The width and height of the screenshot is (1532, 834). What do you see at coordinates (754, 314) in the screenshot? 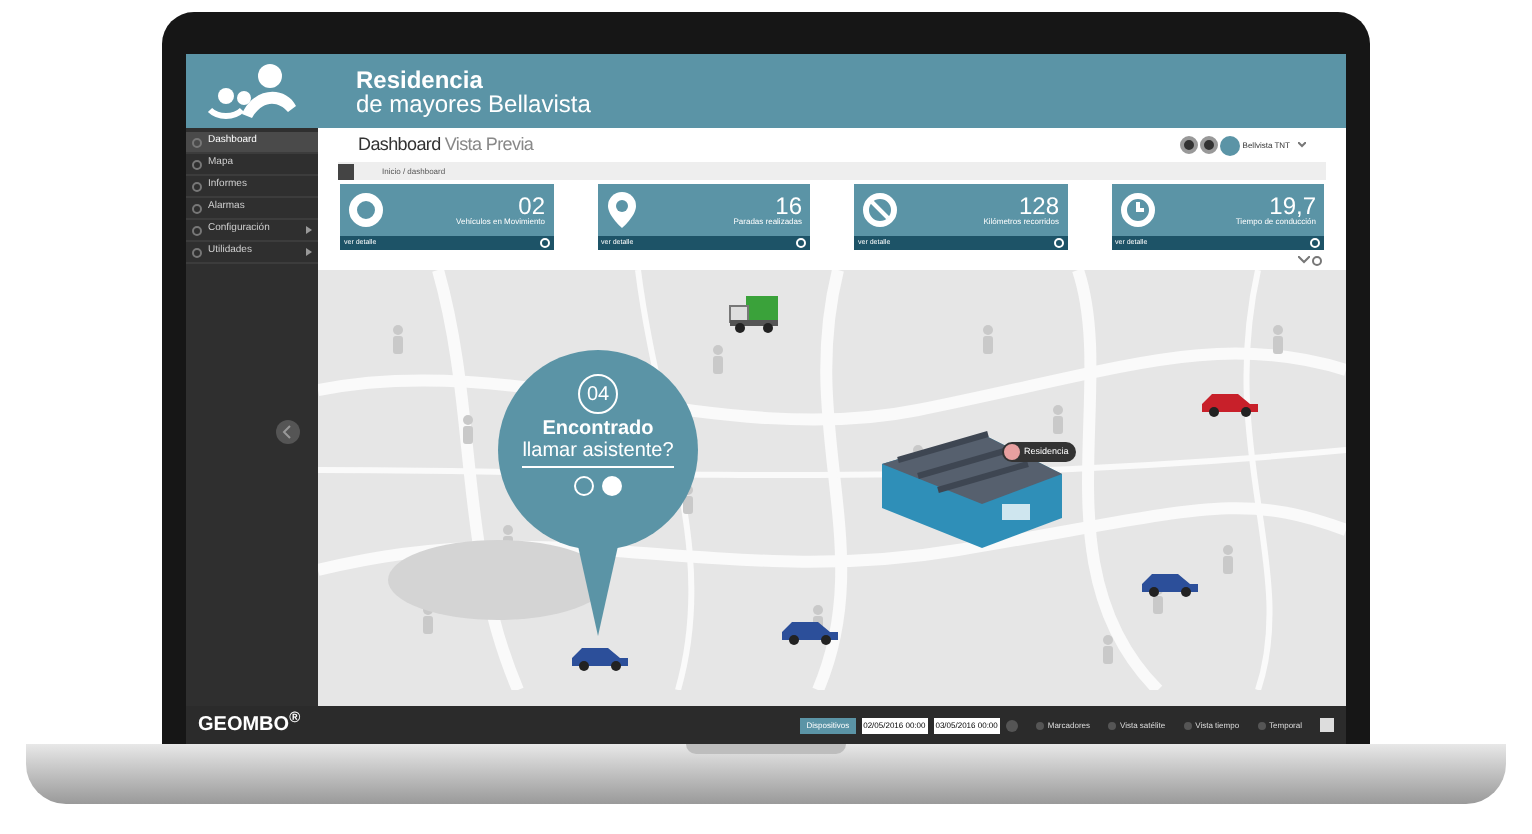
I see `truck-icon` at bounding box center [754, 314].